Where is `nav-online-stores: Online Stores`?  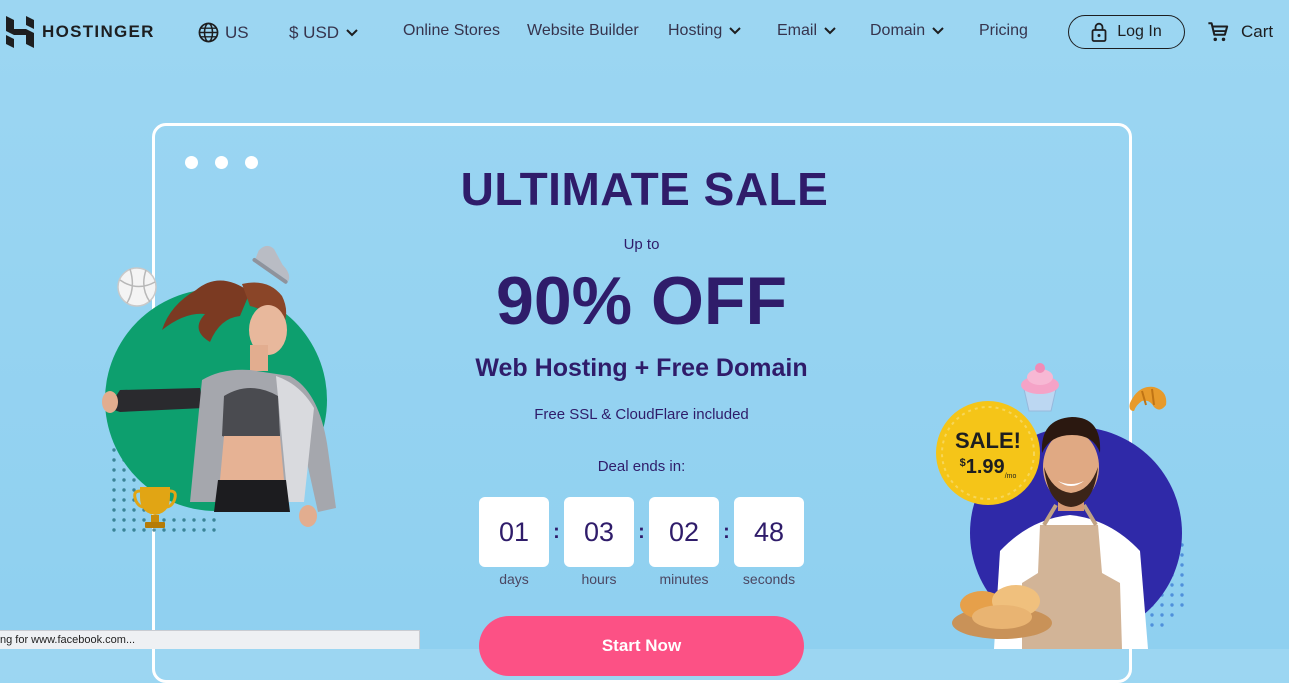 nav-online-stores: Online Stores is located at coordinates (451, 31).